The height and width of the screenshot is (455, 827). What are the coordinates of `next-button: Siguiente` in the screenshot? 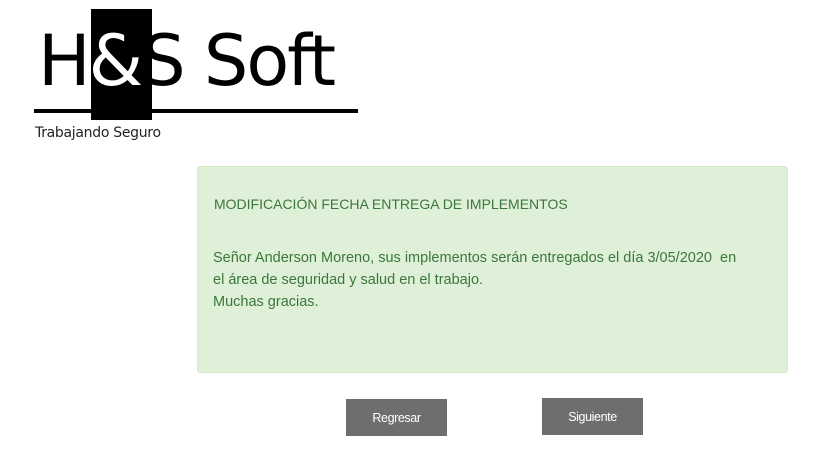 It's located at (592, 416).